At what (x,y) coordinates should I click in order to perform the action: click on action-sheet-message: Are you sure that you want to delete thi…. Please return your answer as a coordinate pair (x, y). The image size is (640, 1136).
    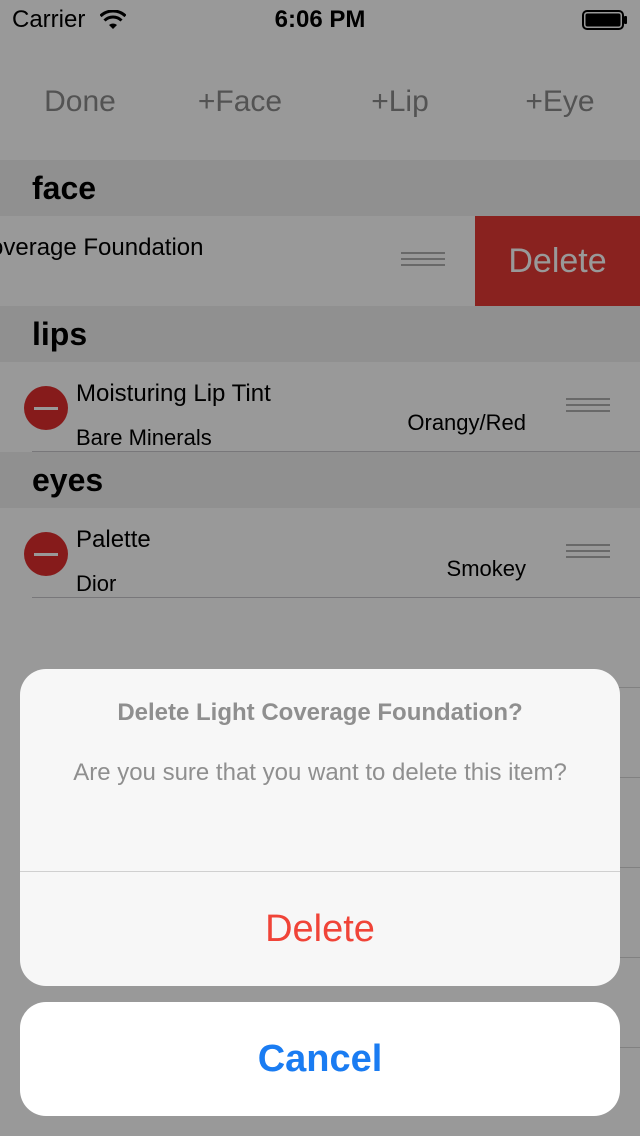
    Looking at the image, I should click on (320, 772).